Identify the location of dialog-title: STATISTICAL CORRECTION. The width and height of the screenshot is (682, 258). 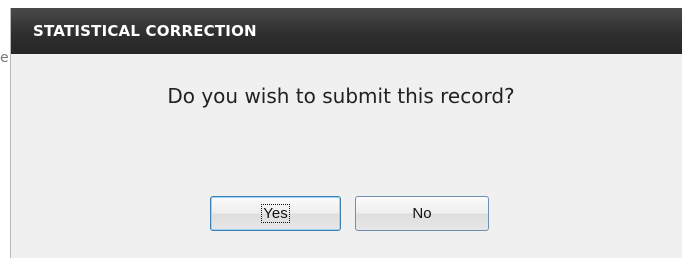
(145, 31).